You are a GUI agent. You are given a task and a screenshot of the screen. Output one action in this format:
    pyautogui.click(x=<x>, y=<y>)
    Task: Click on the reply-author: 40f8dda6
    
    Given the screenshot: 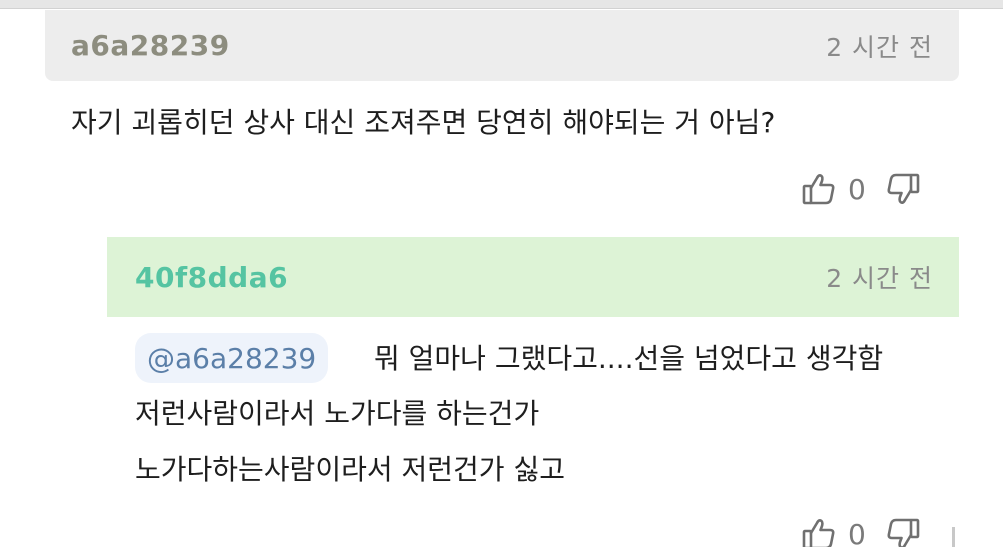 What is the action you would take?
    pyautogui.click(x=211, y=277)
    